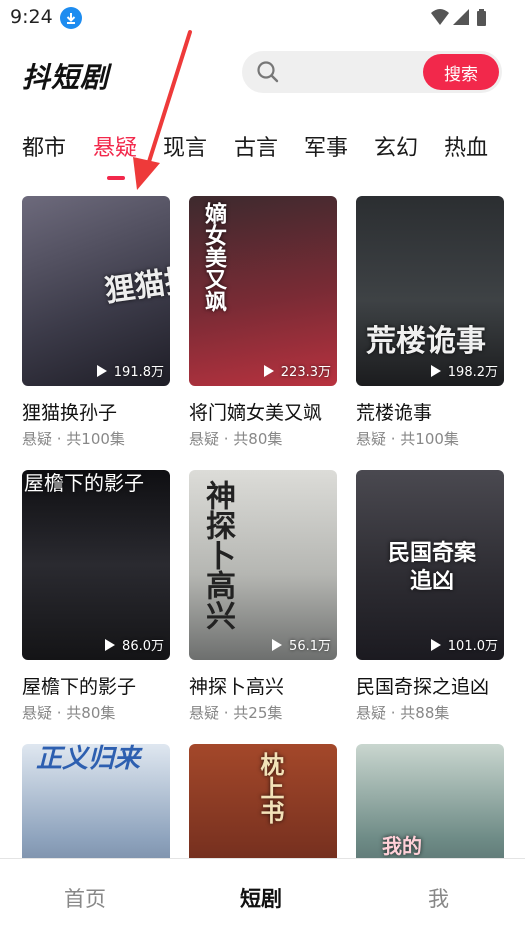 Image resolution: width=525 pixels, height=936 pixels. I want to click on drama-title: 屋檐下的影子, so click(79, 685).